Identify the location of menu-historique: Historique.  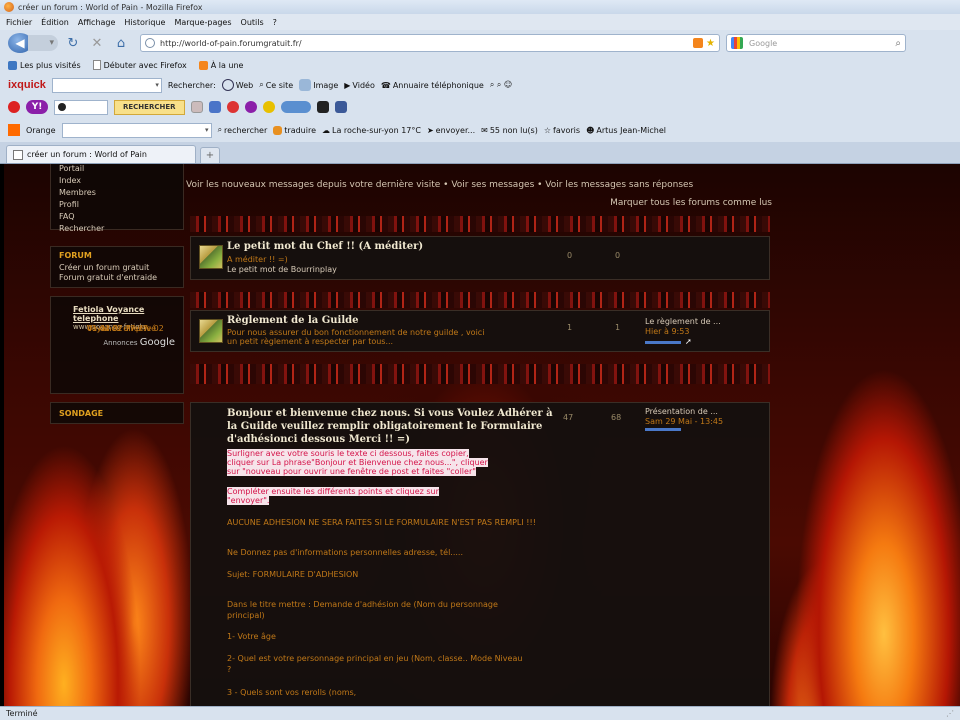
(144, 22).